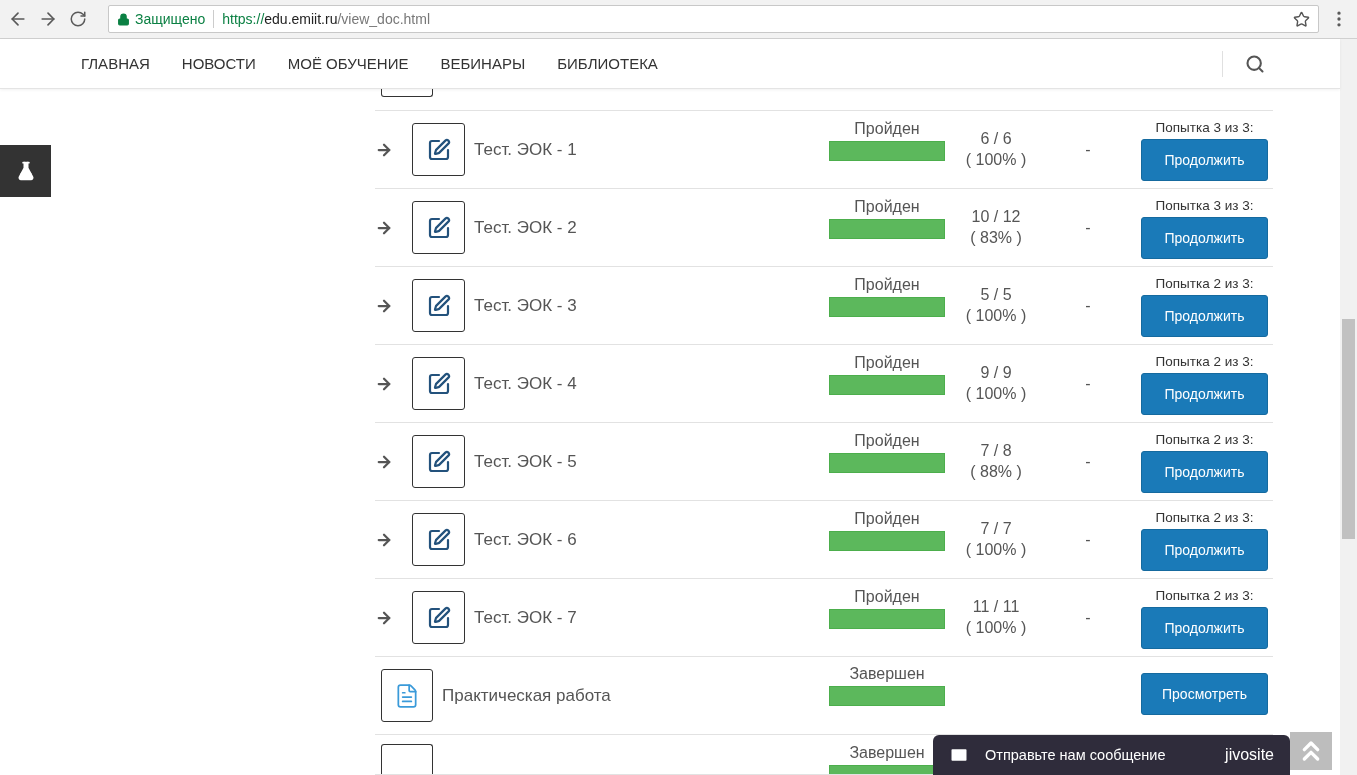 This screenshot has height=775, width=1357. Describe the element at coordinates (1075, 755) in the screenshot. I see `chat-message: Отправьте нам сообщение` at that location.